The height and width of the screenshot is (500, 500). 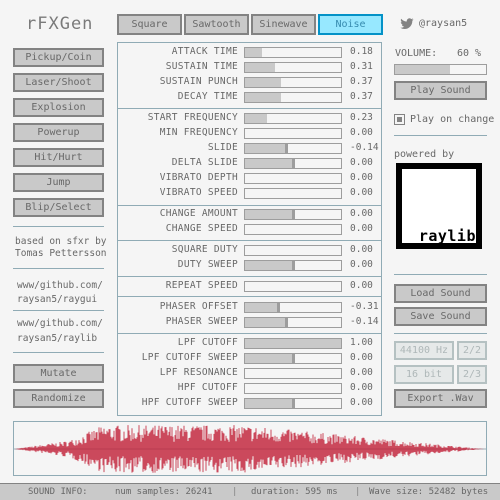 What do you see at coordinates (57, 338) in the screenshot?
I see `raylib-link-2: raysan5/raylib` at bounding box center [57, 338].